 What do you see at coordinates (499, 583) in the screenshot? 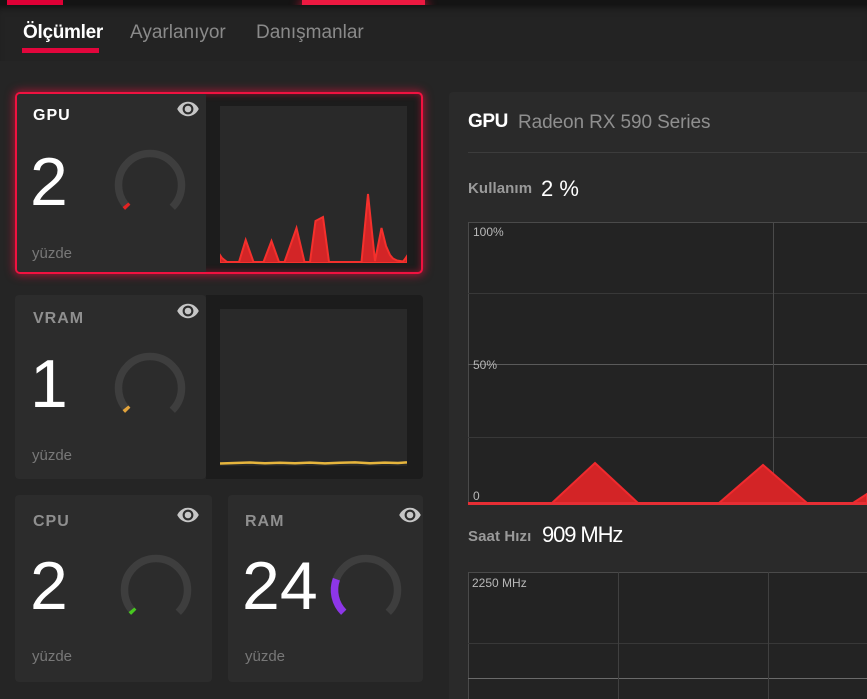
I see `svg-text: 2250 MHz` at bounding box center [499, 583].